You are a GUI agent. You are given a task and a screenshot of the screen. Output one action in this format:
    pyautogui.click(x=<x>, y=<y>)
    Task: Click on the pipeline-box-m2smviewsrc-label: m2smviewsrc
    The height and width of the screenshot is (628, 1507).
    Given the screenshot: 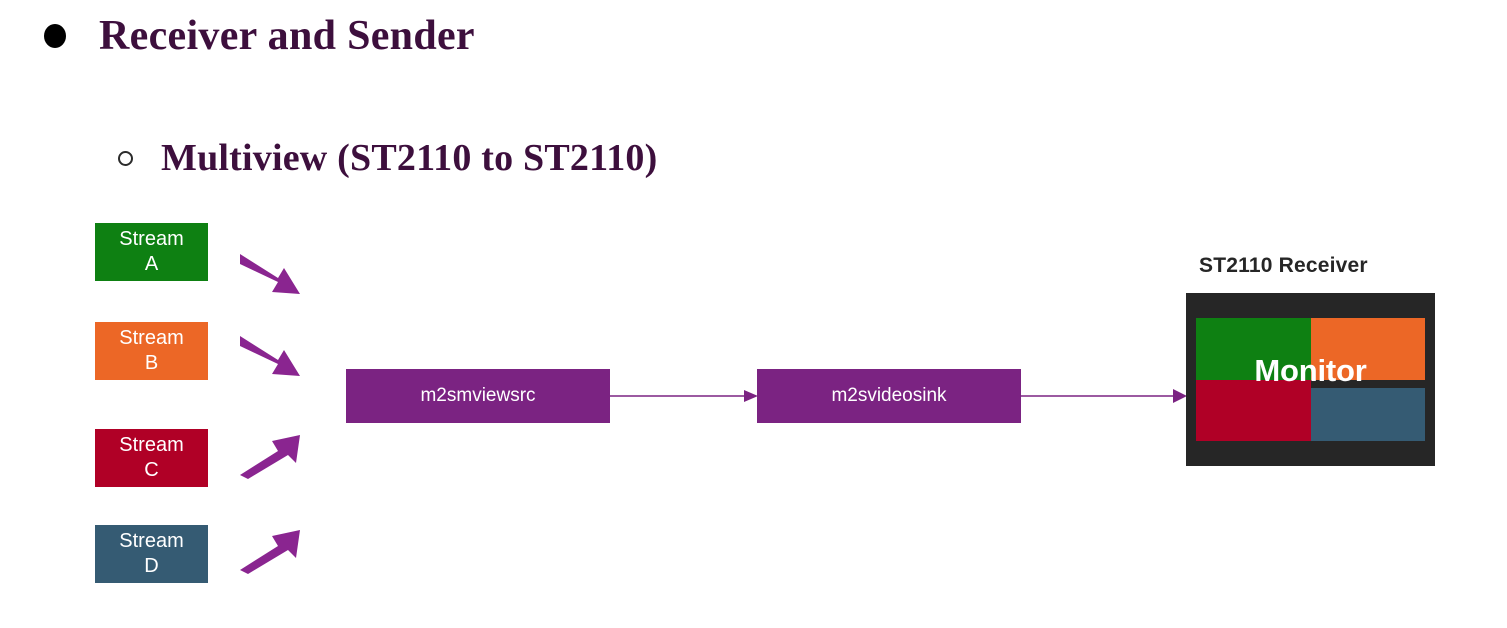 What is the action you would take?
    pyautogui.click(x=478, y=395)
    